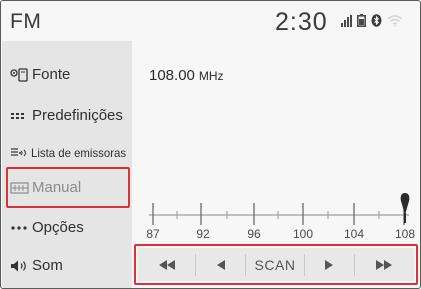  I want to click on sidebar-item-label: Som, so click(47, 265).